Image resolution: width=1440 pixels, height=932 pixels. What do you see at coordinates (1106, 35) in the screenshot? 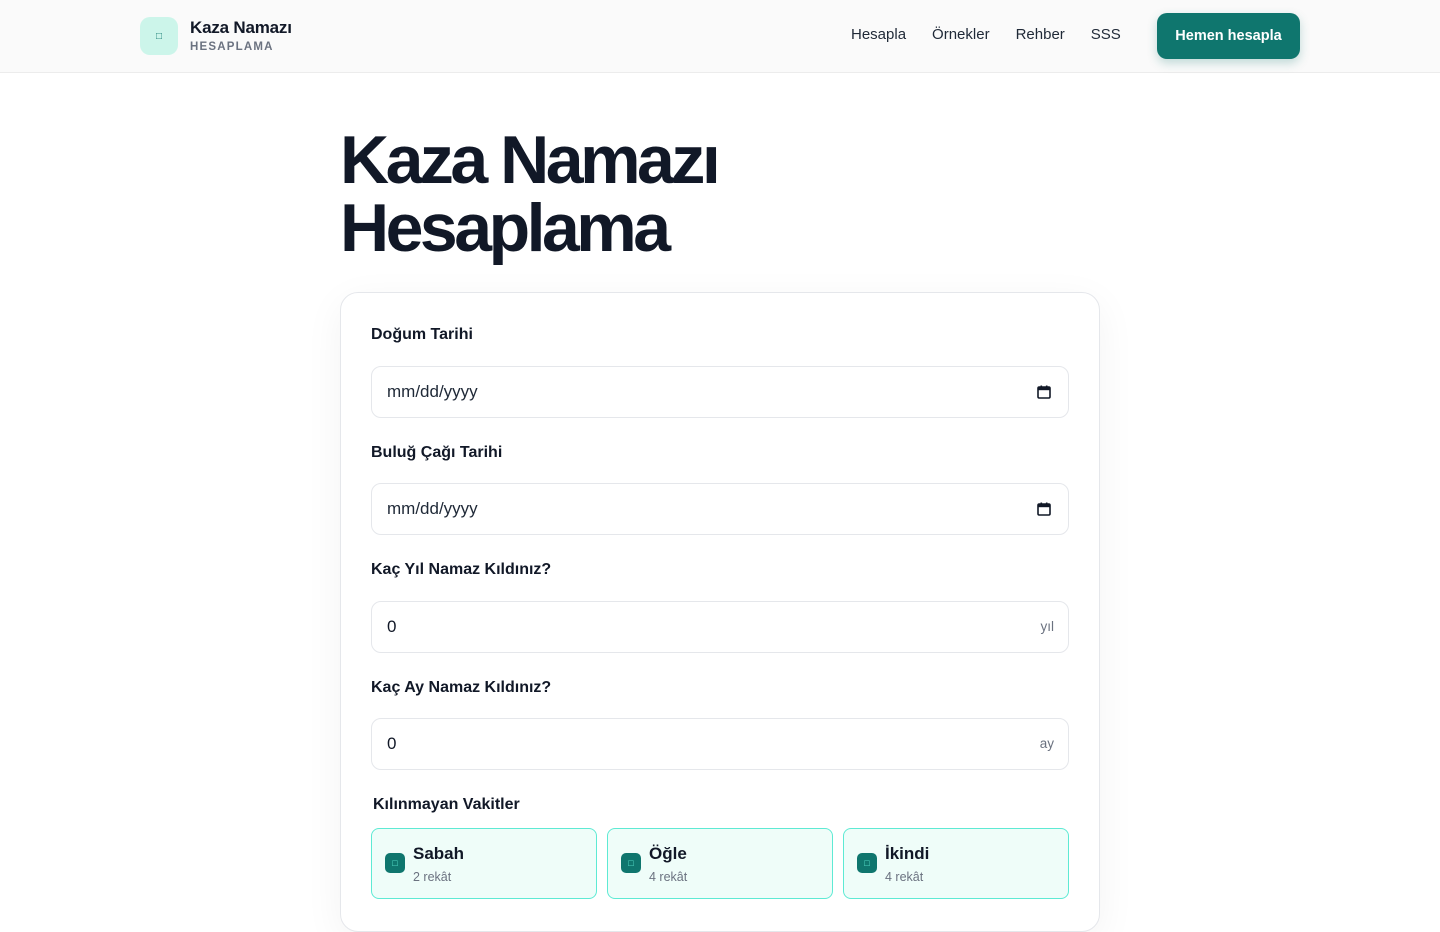
I see `nav-link-sss: SSS` at bounding box center [1106, 35].